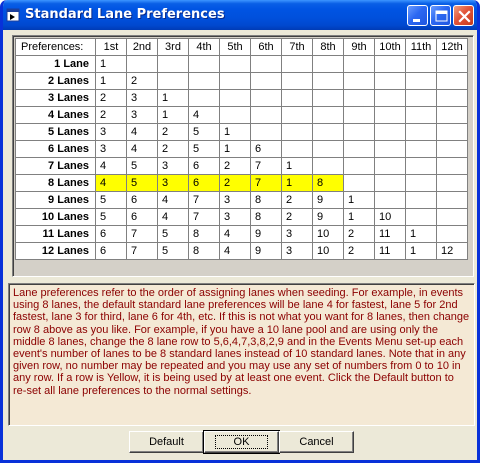 This screenshot has height=463, width=480. What do you see at coordinates (241, 442) in the screenshot?
I see `ok-button: OK` at bounding box center [241, 442].